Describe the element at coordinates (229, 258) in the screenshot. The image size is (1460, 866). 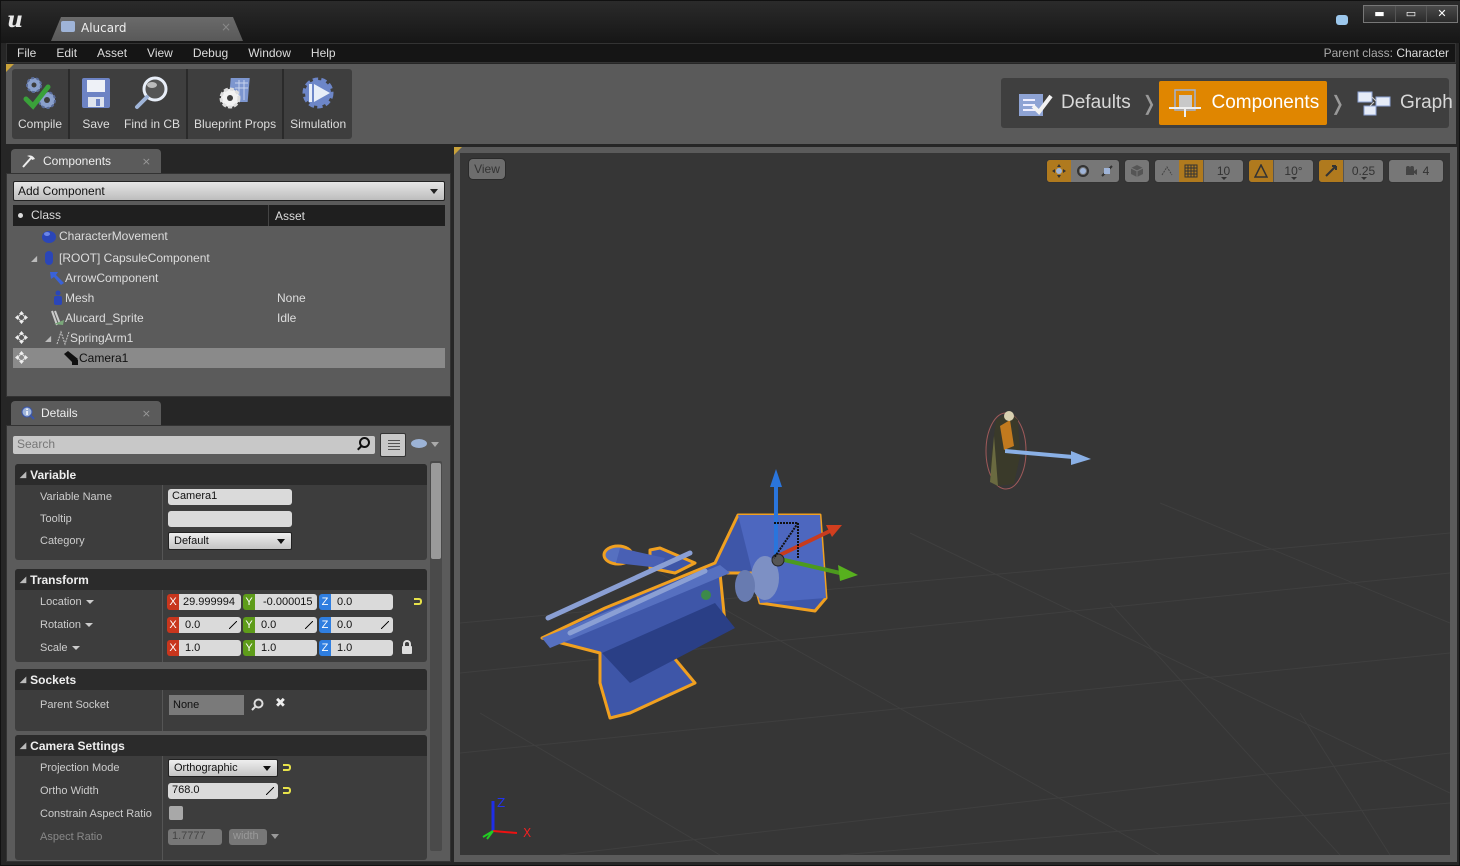
I see `tree-row-capsulecomponent: ◢ [ROOT] CapsuleComponent` at that location.